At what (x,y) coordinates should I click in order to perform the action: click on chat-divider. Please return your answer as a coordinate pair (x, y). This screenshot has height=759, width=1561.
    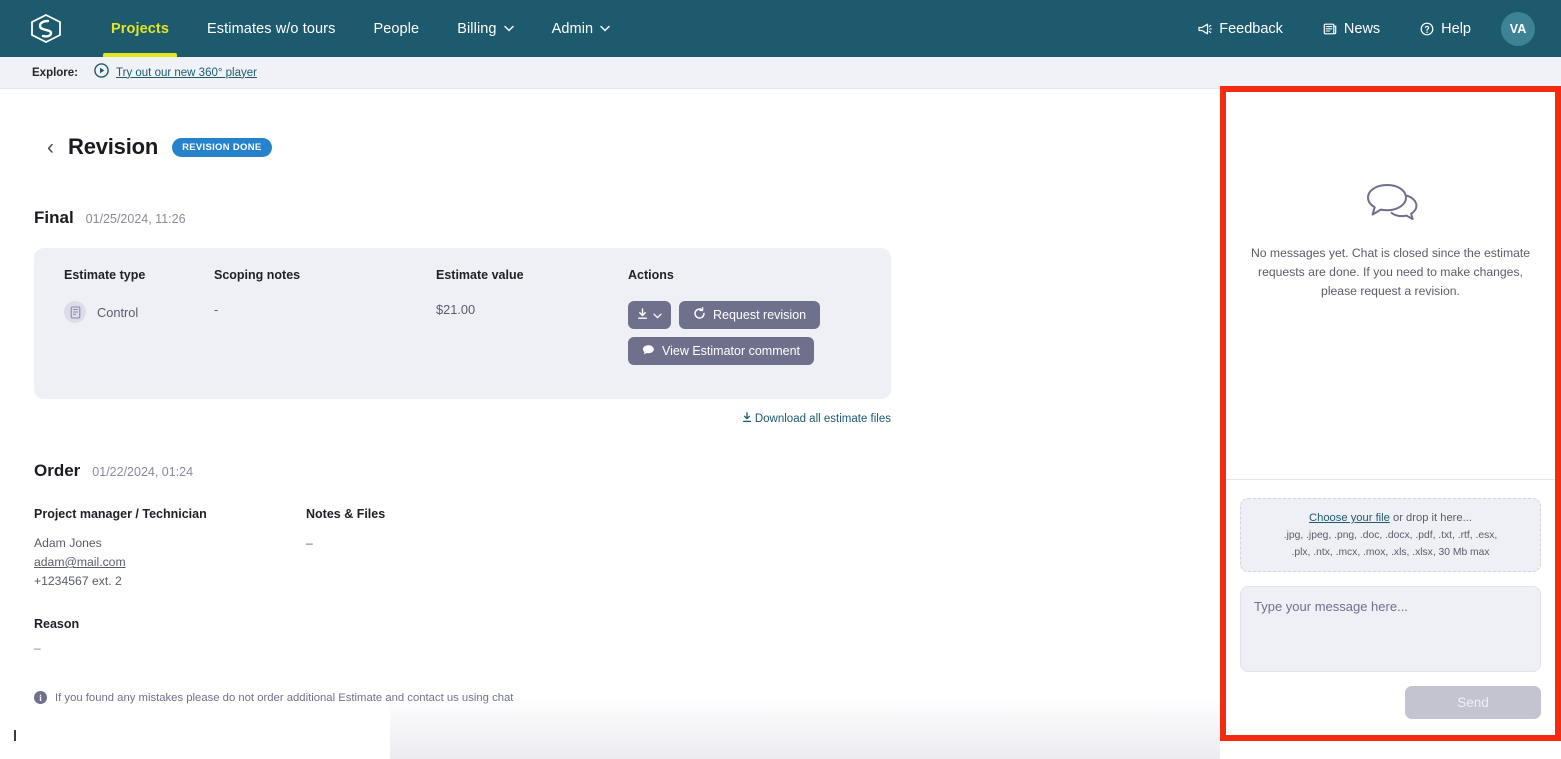
    Looking at the image, I should click on (1390, 479).